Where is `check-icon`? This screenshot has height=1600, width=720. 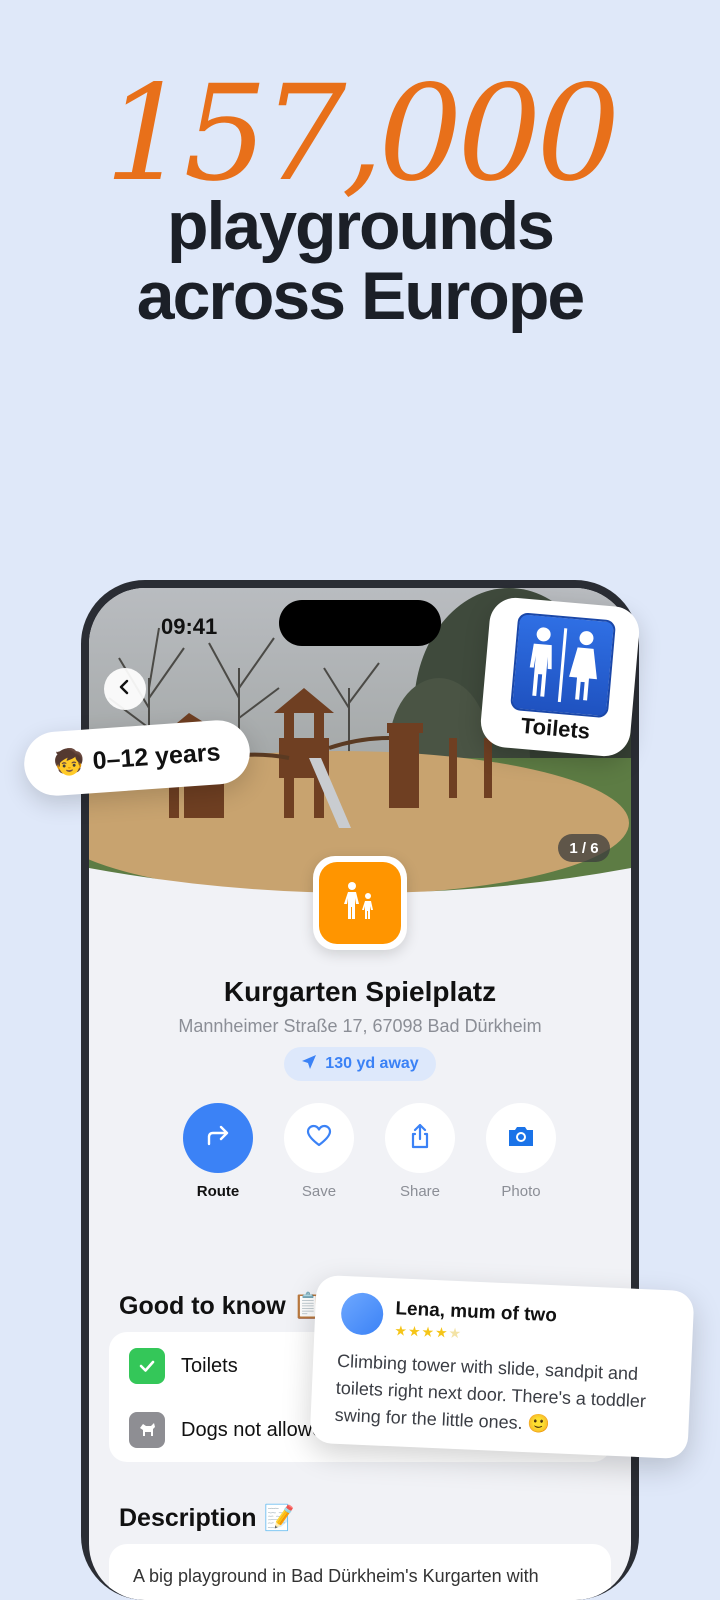 check-icon is located at coordinates (147, 1366).